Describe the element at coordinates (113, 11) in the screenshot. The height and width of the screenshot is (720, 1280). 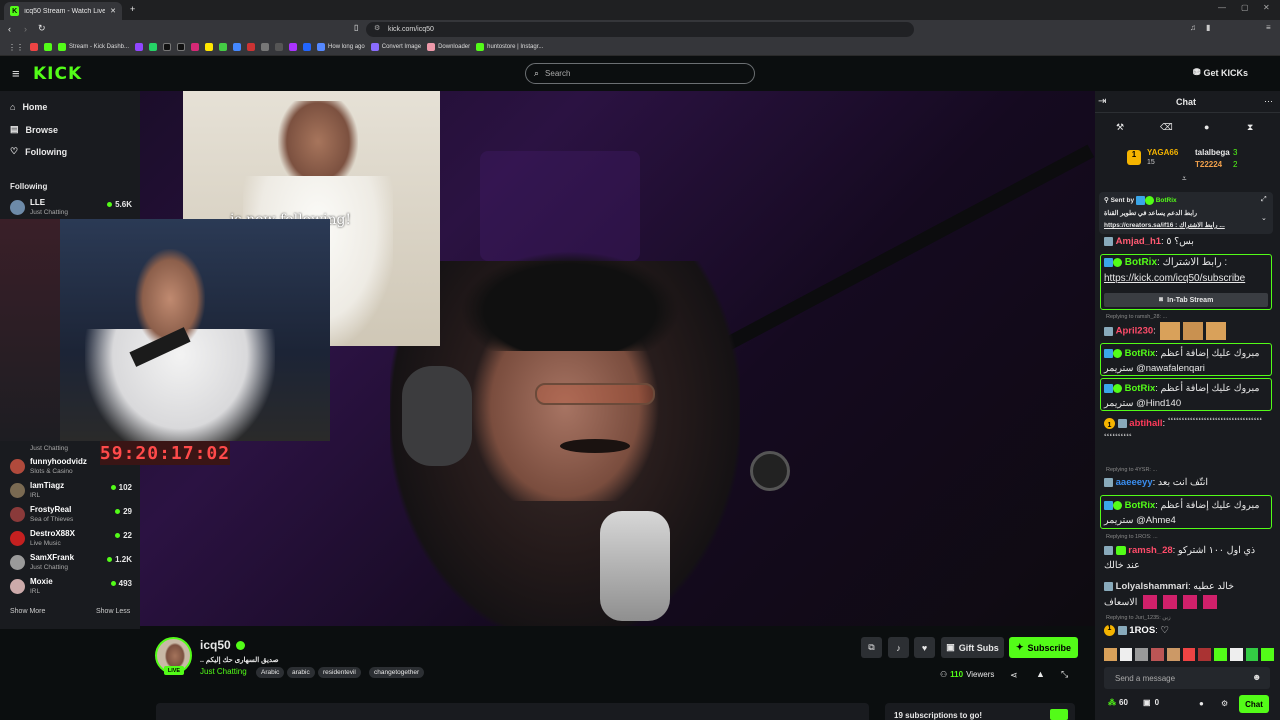
I see `tab-close-icon: ✕` at that location.